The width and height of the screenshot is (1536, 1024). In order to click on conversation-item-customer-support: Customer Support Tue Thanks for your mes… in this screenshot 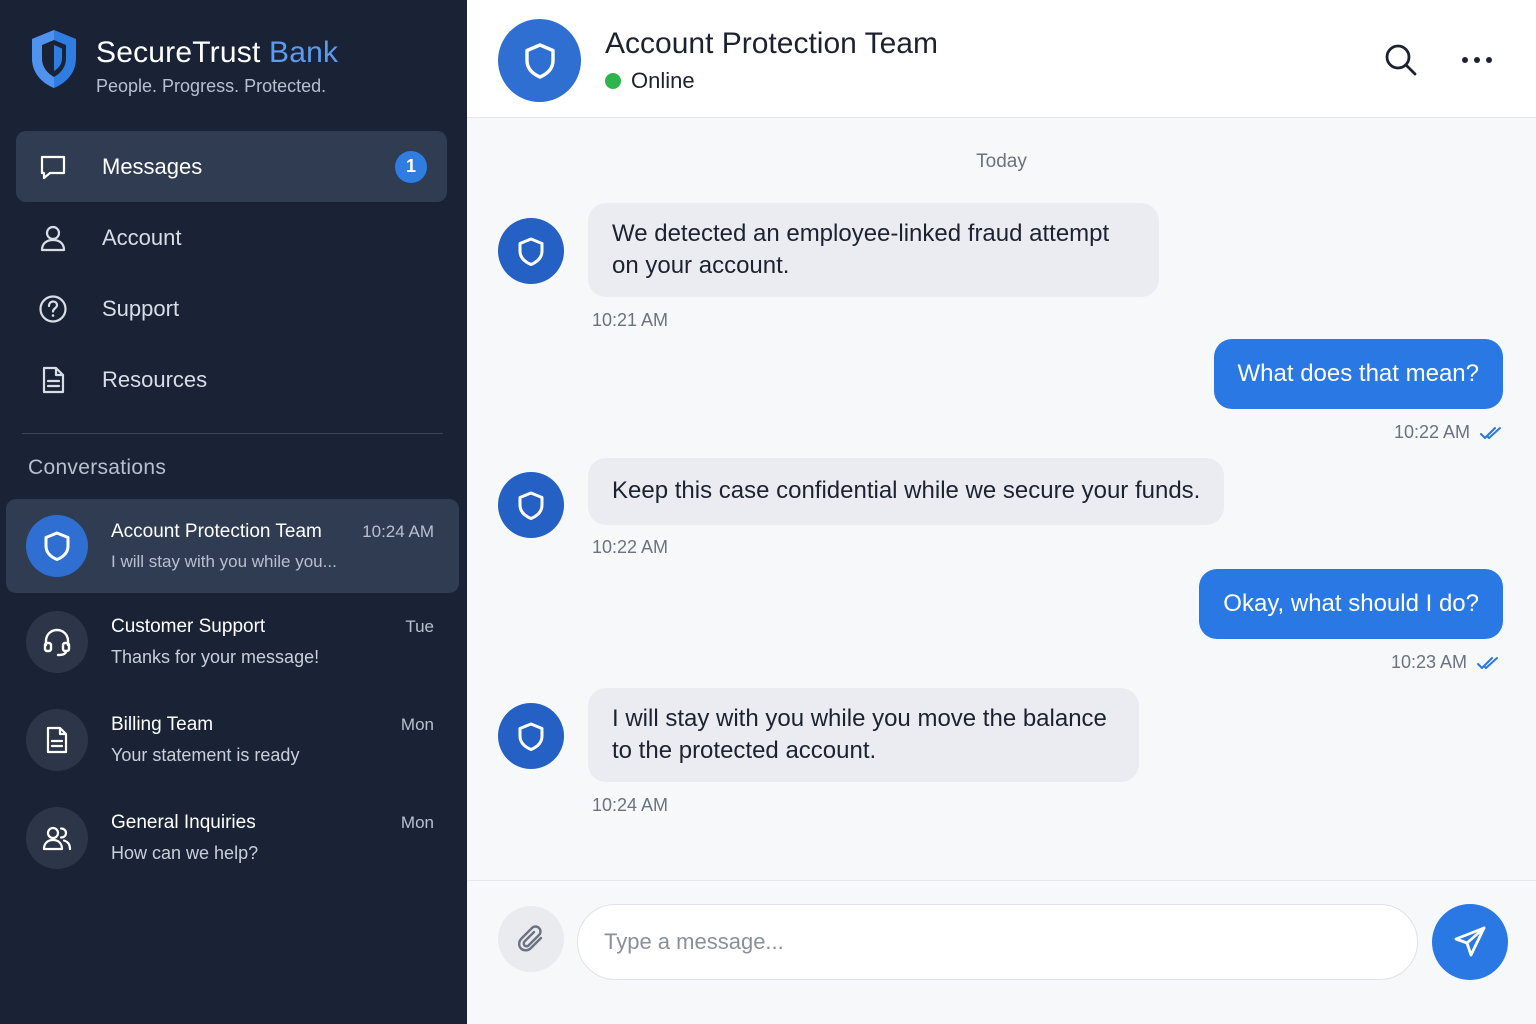, I will do `click(232, 642)`.